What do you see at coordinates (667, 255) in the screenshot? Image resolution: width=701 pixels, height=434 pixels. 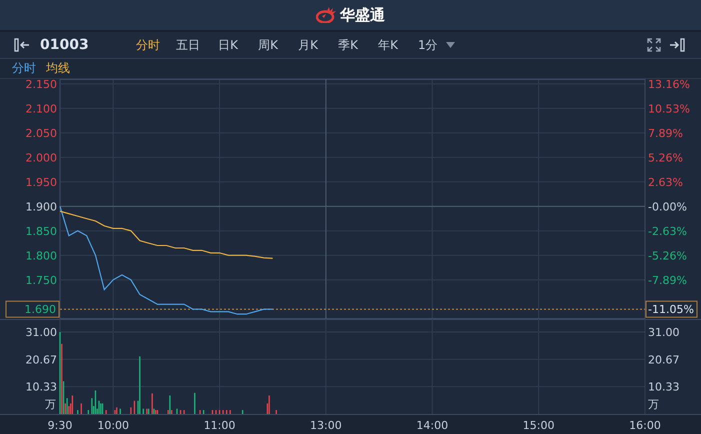 I see `percent-label: -5.26%` at bounding box center [667, 255].